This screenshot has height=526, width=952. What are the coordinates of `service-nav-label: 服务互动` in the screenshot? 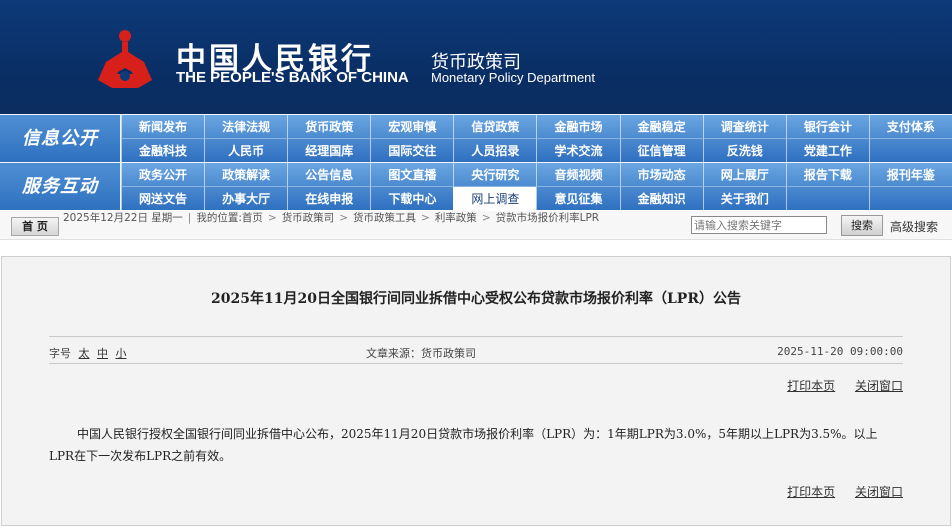 It's located at (60, 186).